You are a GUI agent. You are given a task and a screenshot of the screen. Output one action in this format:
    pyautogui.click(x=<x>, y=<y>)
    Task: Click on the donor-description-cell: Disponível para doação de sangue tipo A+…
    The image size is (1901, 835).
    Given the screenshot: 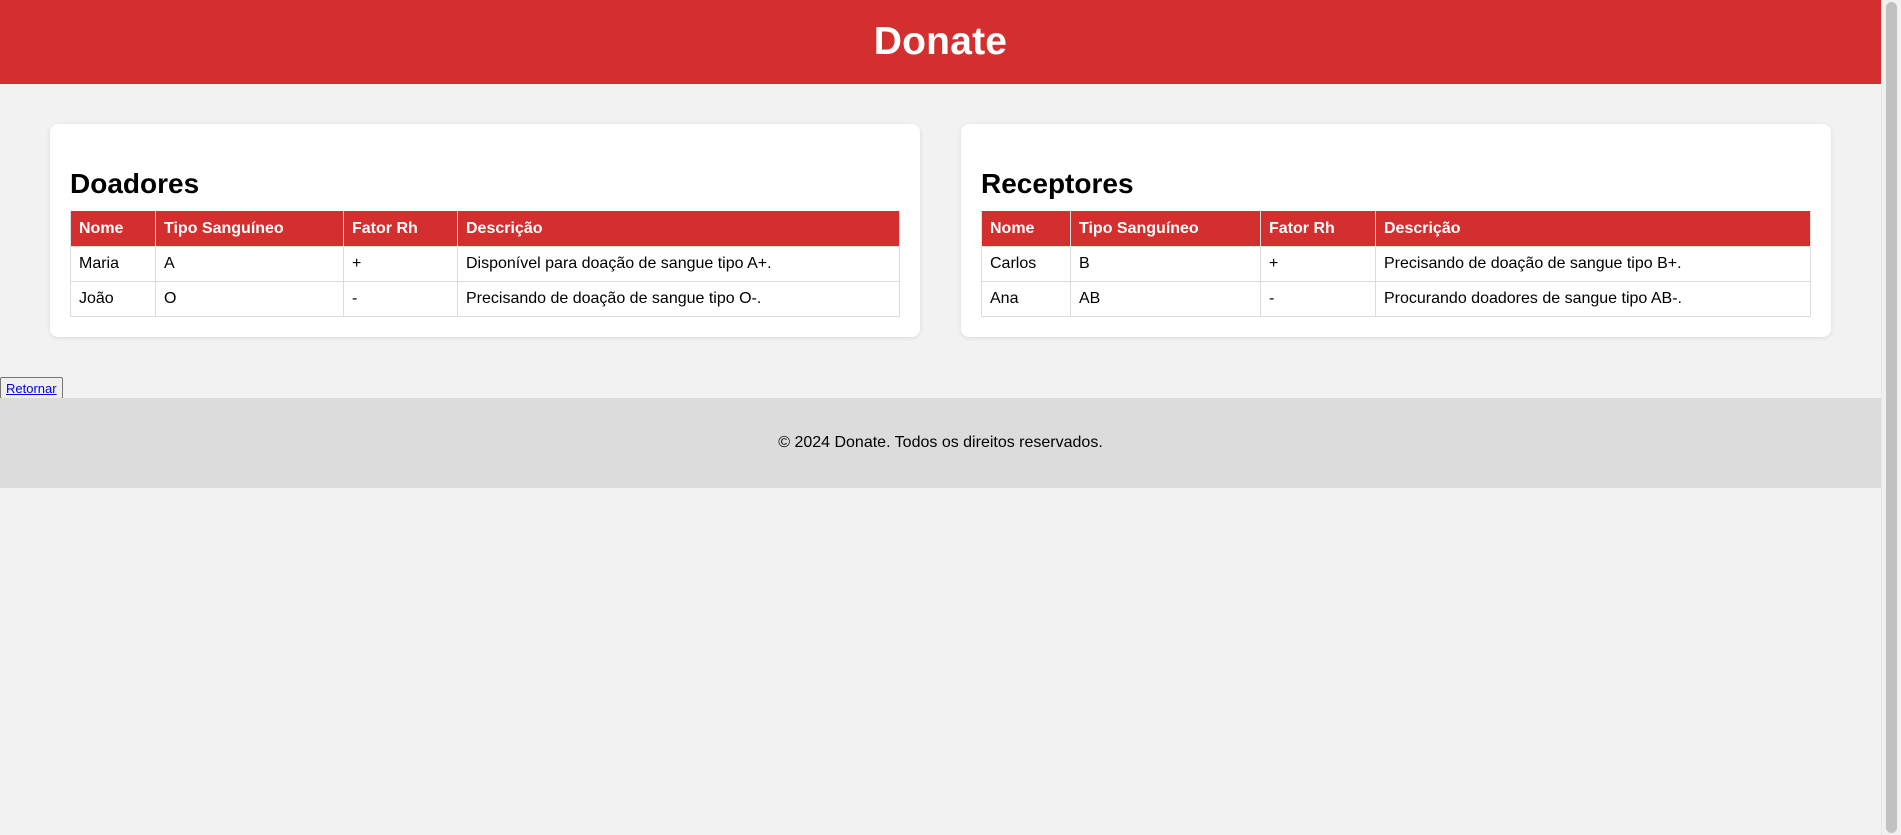 What is the action you would take?
    pyautogui.click(x=678, y=264)
    